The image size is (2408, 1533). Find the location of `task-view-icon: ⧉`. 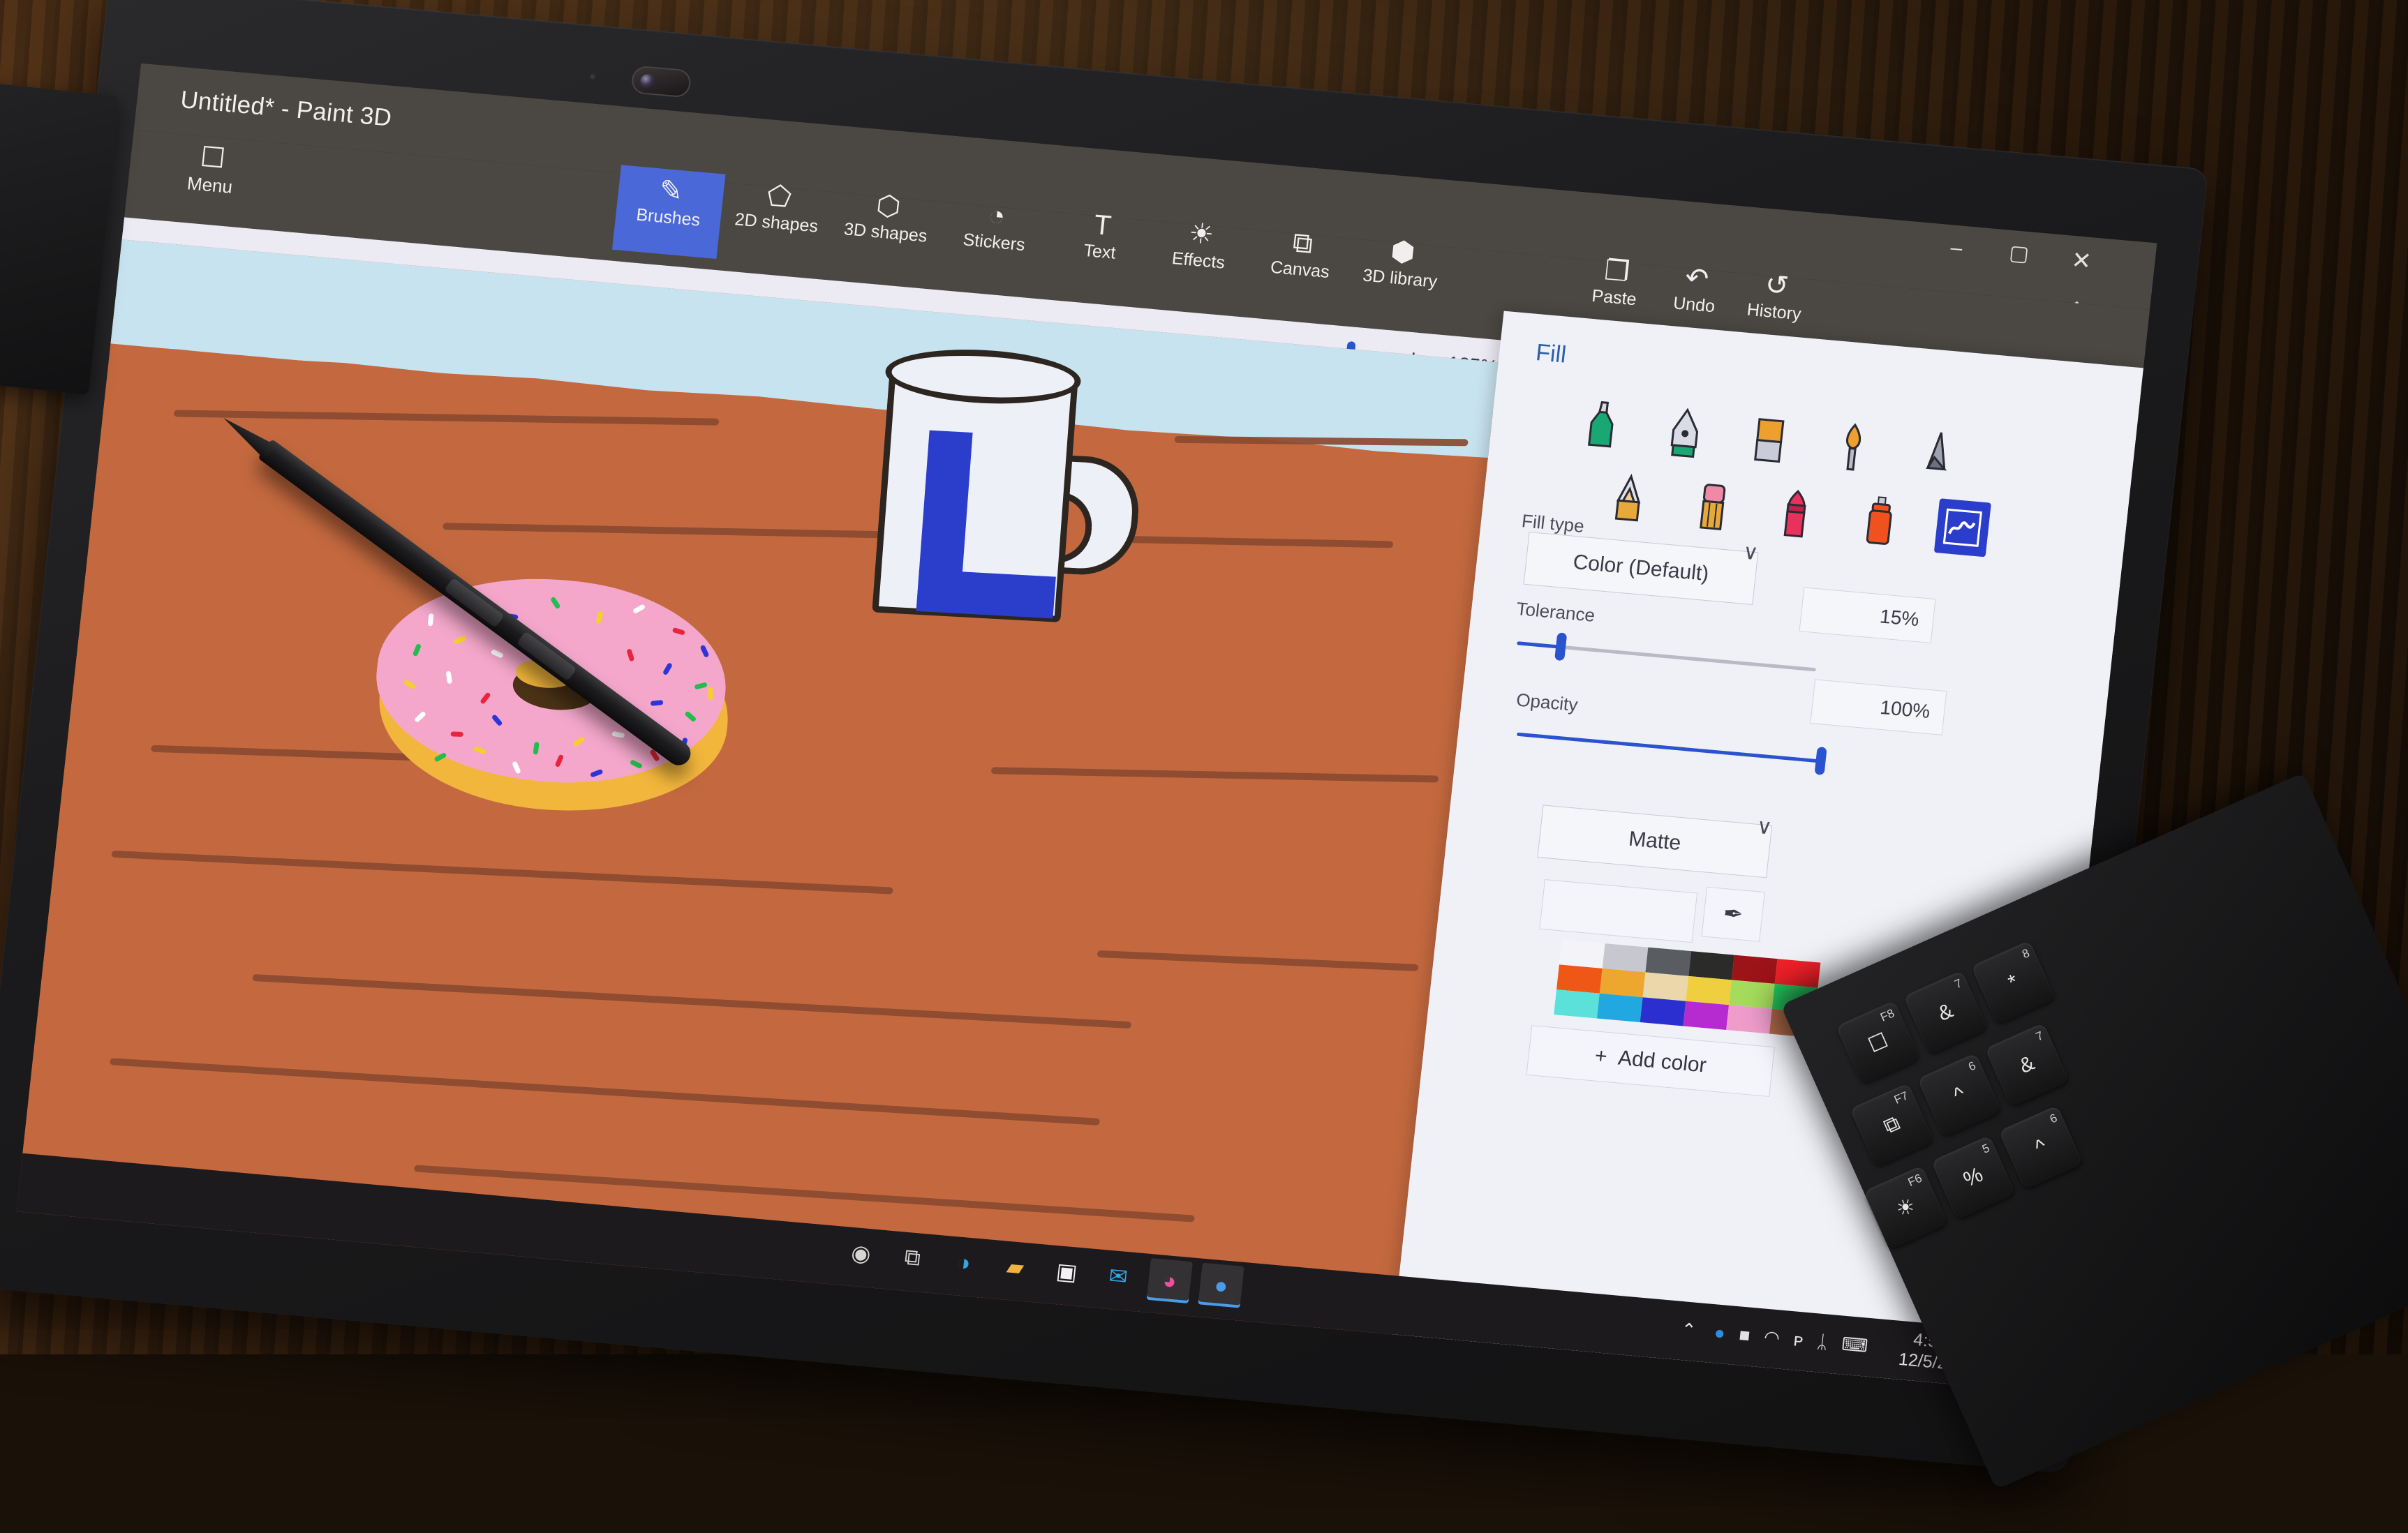

task-view-icon: ⧉ is located at coordinates (912, 1257).